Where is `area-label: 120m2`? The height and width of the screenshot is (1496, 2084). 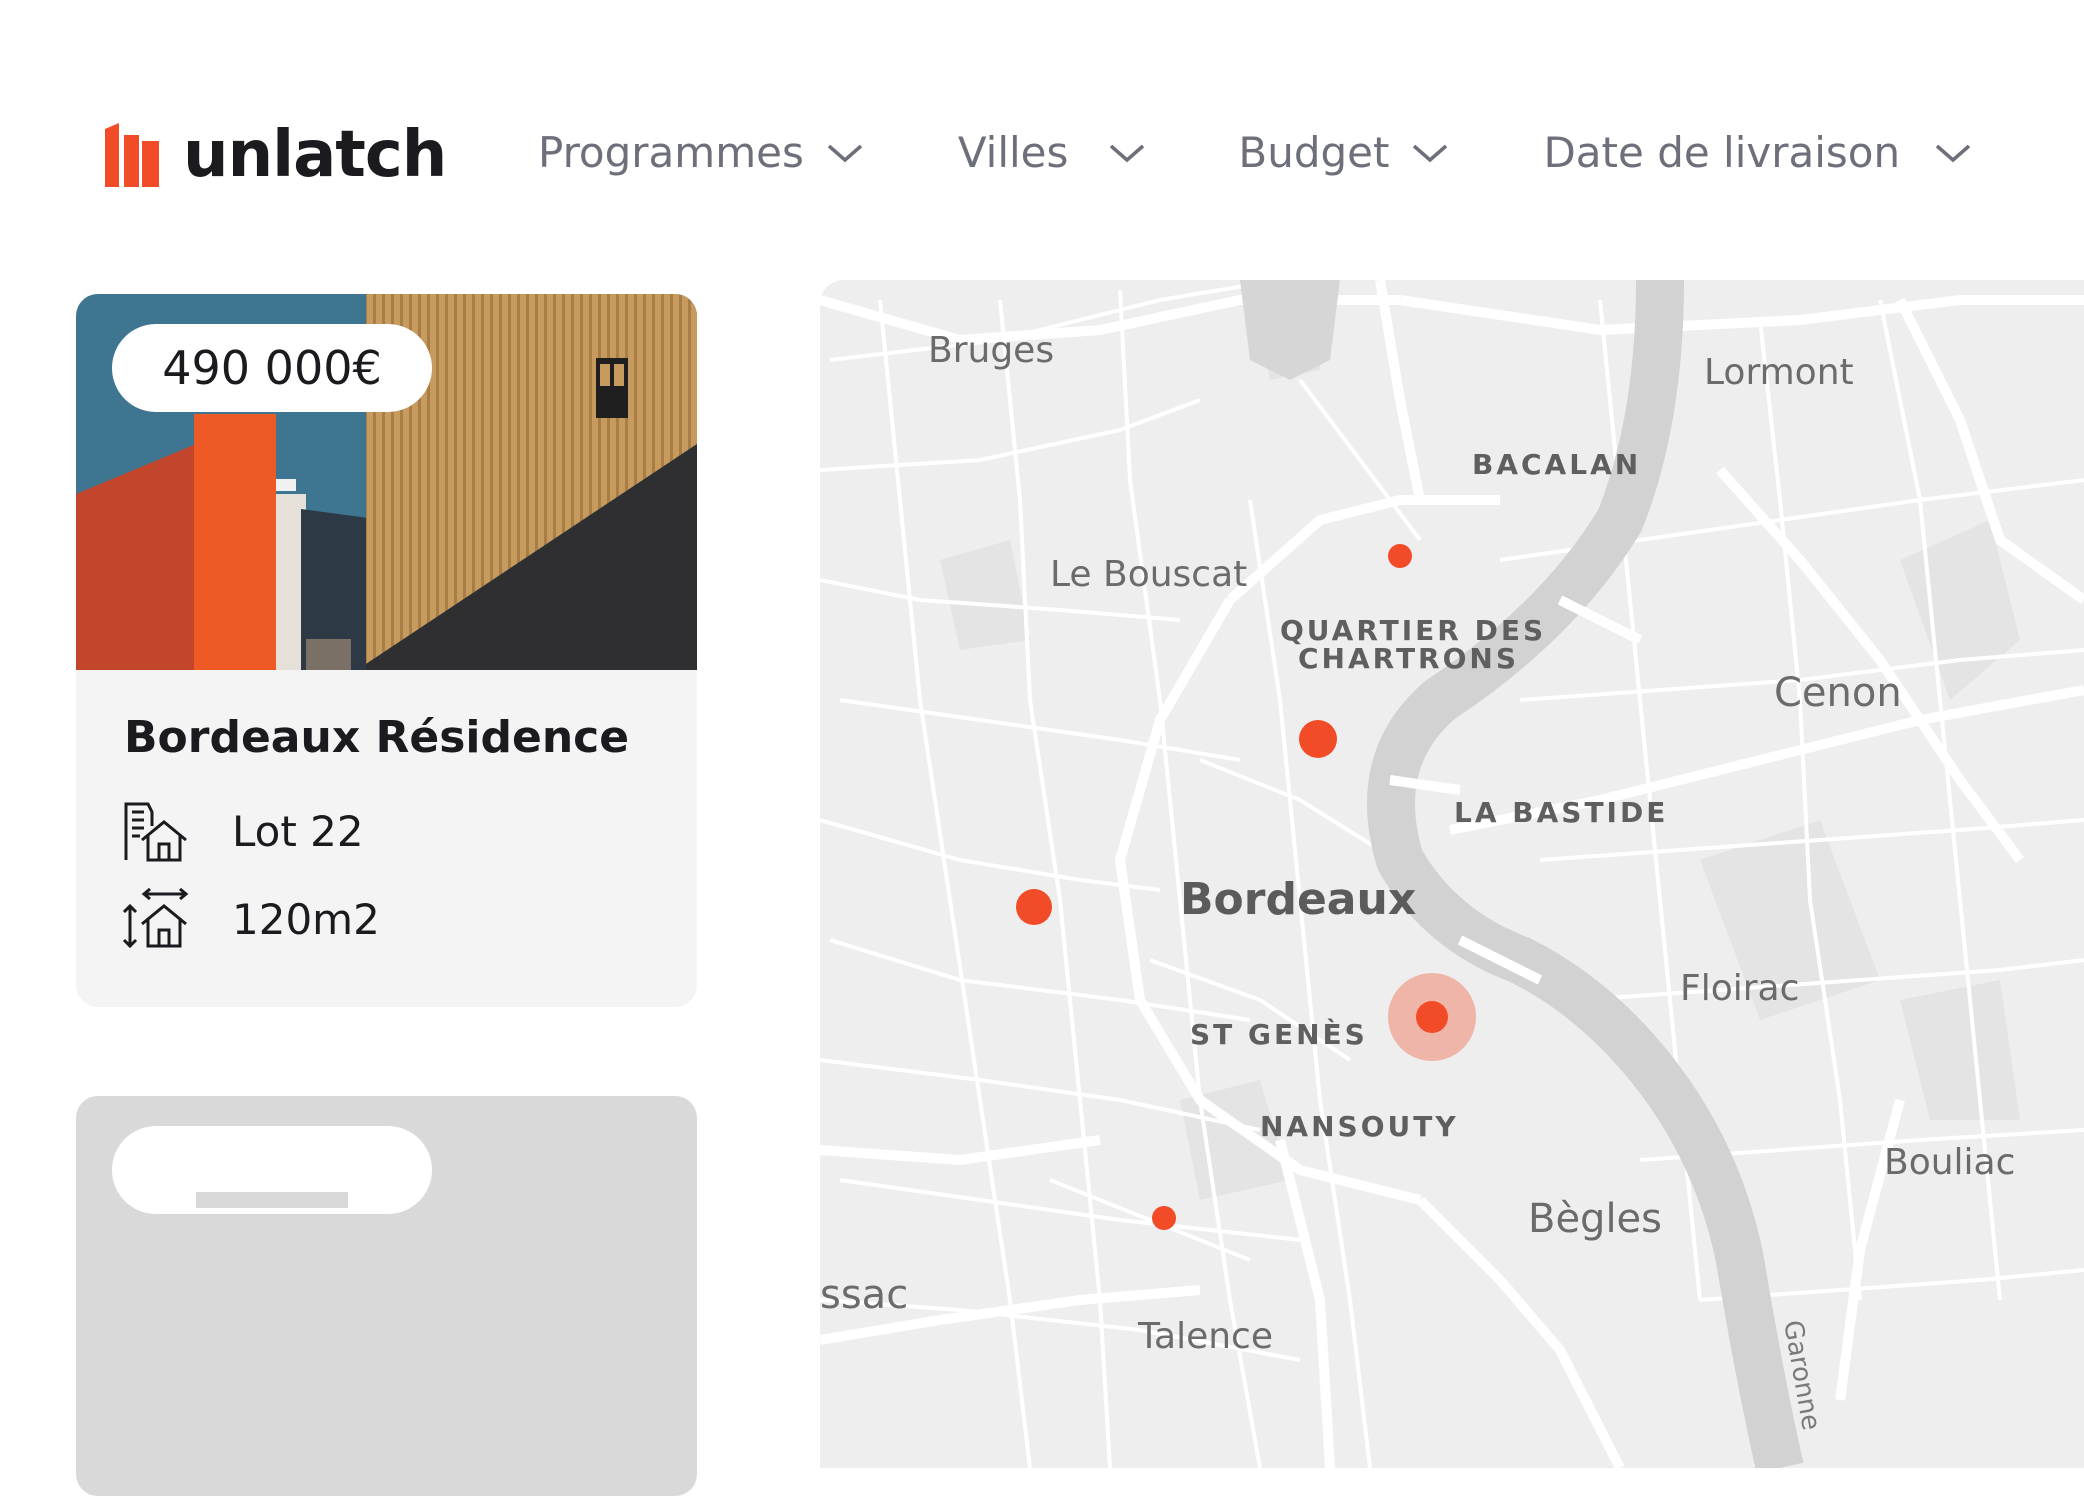
area-label: 120m2 is located at coordinates (306, 919).